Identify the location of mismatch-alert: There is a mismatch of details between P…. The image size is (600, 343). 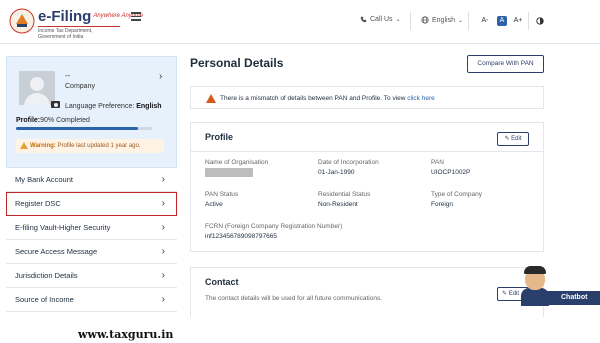
(367, 97).